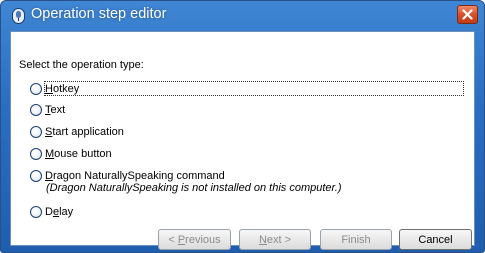 This screenshot has height=253, width=485. I want to click on option-label: Hotkey, so click(62, 89).